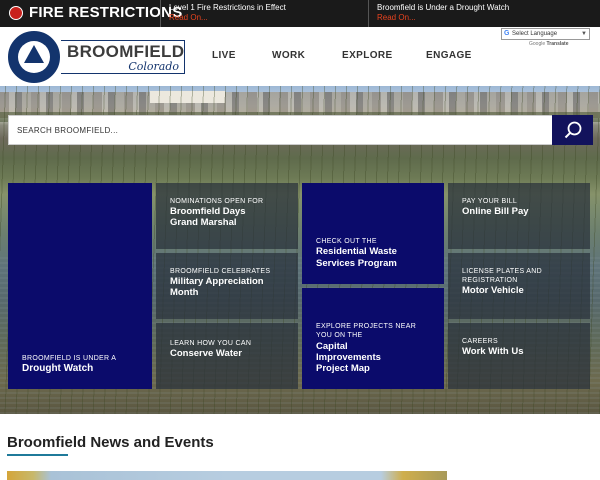 This screenshot has height=480, width=600. What do you see at coordinates (480, 341) in the screenshot?
I see `tile-kicker: CAREERS` at bounding box center [480, 341].